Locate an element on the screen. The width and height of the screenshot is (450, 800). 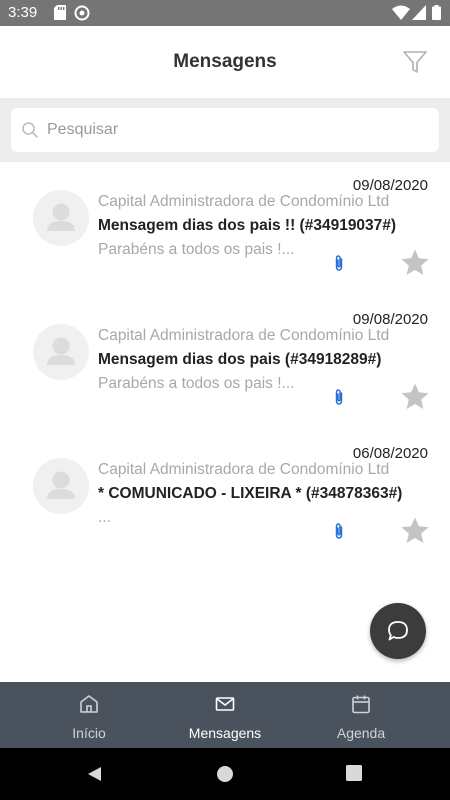
signal-icon is located at coordinates (419, 12).